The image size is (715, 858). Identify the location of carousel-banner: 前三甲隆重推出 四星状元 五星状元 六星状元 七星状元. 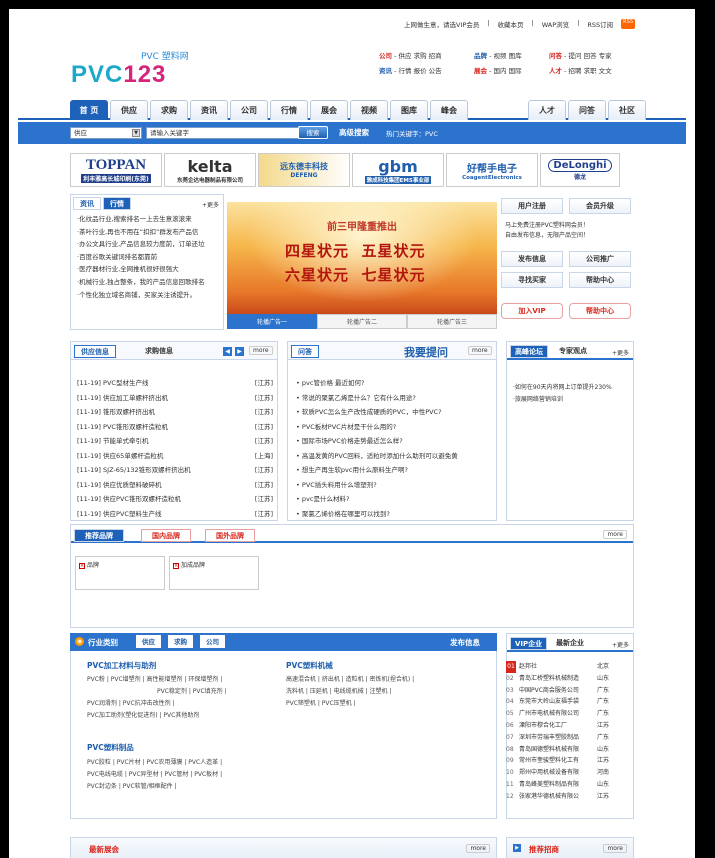
(362, 258).